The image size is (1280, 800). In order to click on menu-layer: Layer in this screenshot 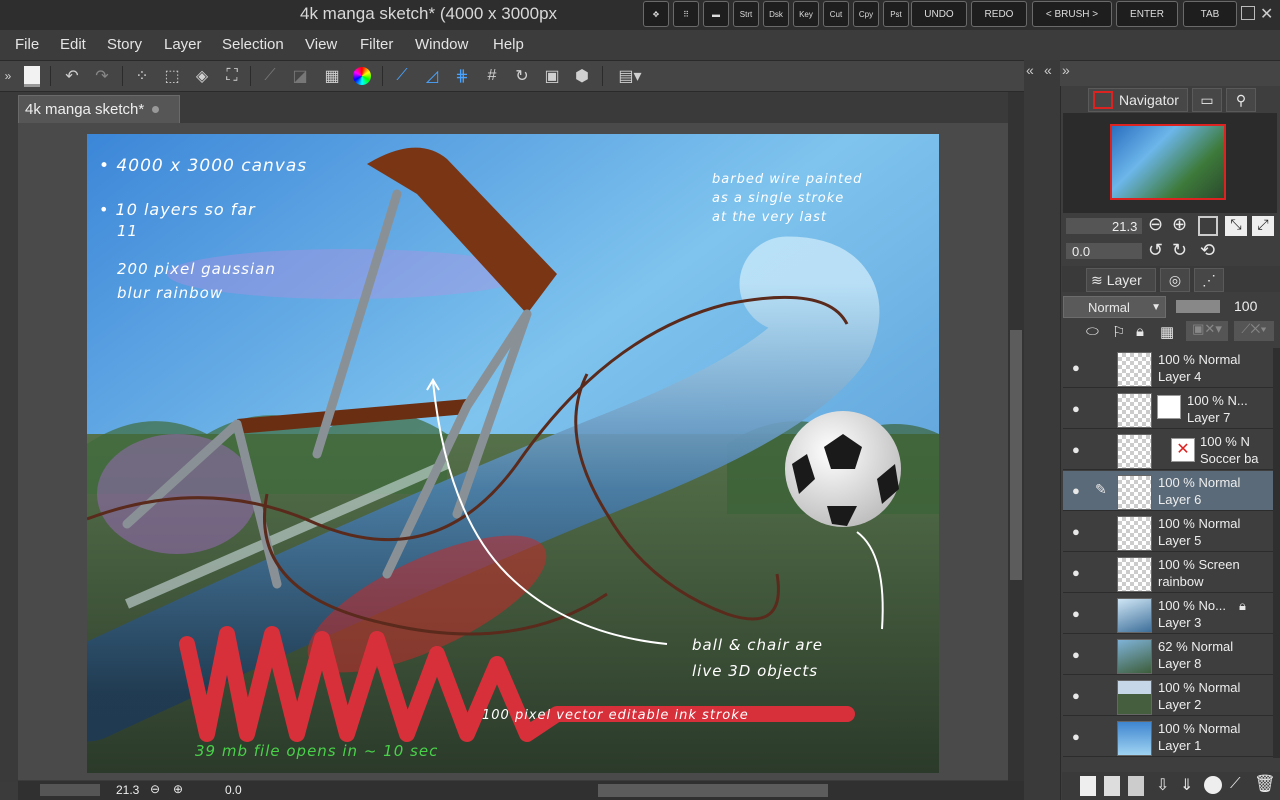, I will do `click(183, 44)`.